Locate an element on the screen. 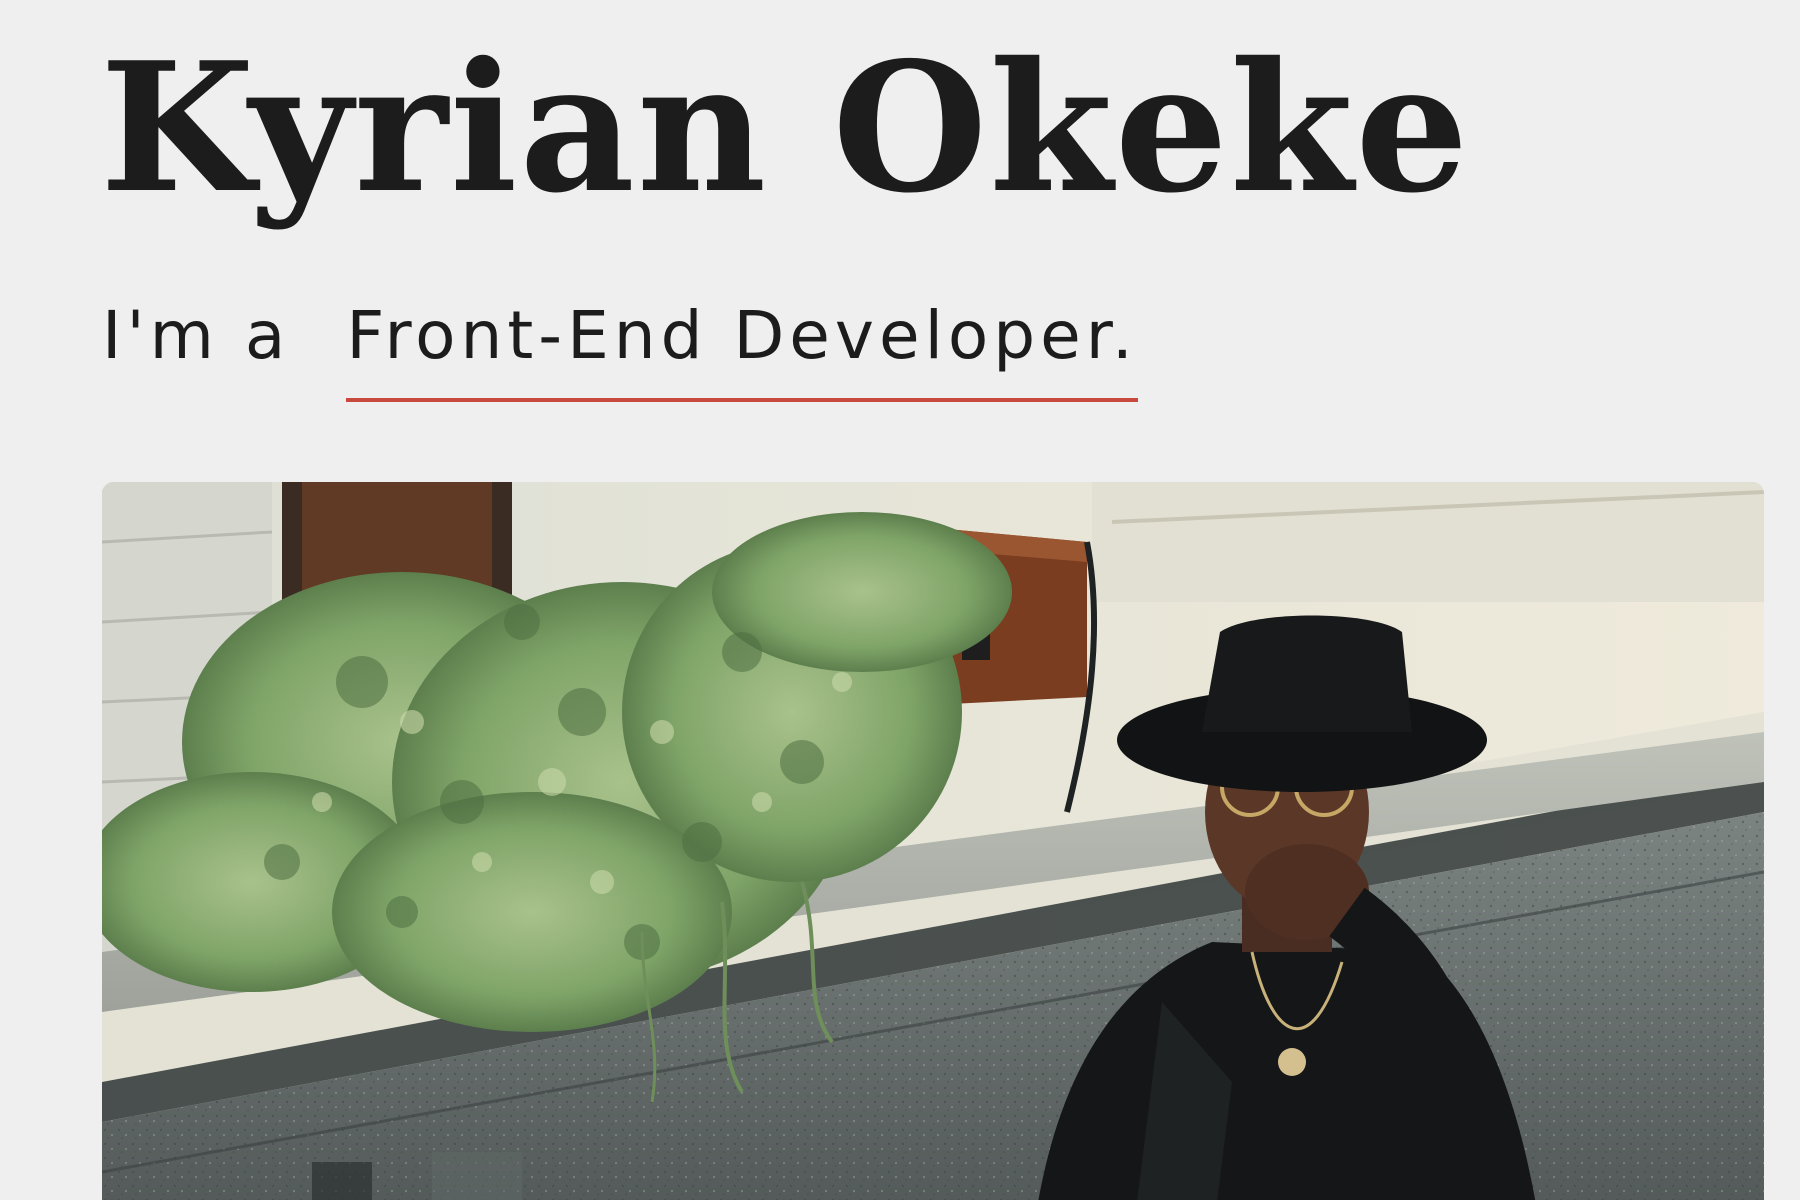 The width and height of the screenshot is (1800, 1200). hero-tagline: I'm a Front-End Developer. is located at coordinates (620, 349).